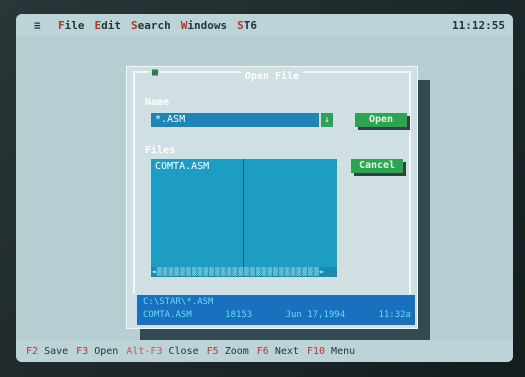  I want to click on status-menu: F10 Menu, so click(331, 351).